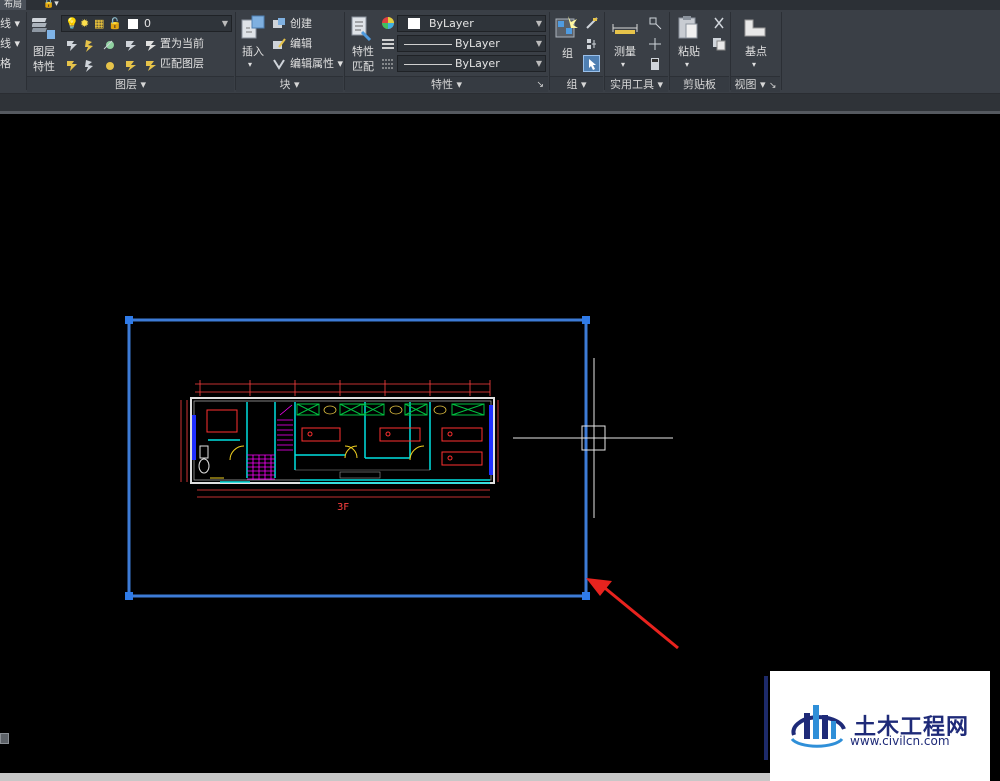 This screenshot has width=1000, height=781. Describe the element at coordinates (129, 596) in the screenshot. I see `grip-bottom-left` at that location.